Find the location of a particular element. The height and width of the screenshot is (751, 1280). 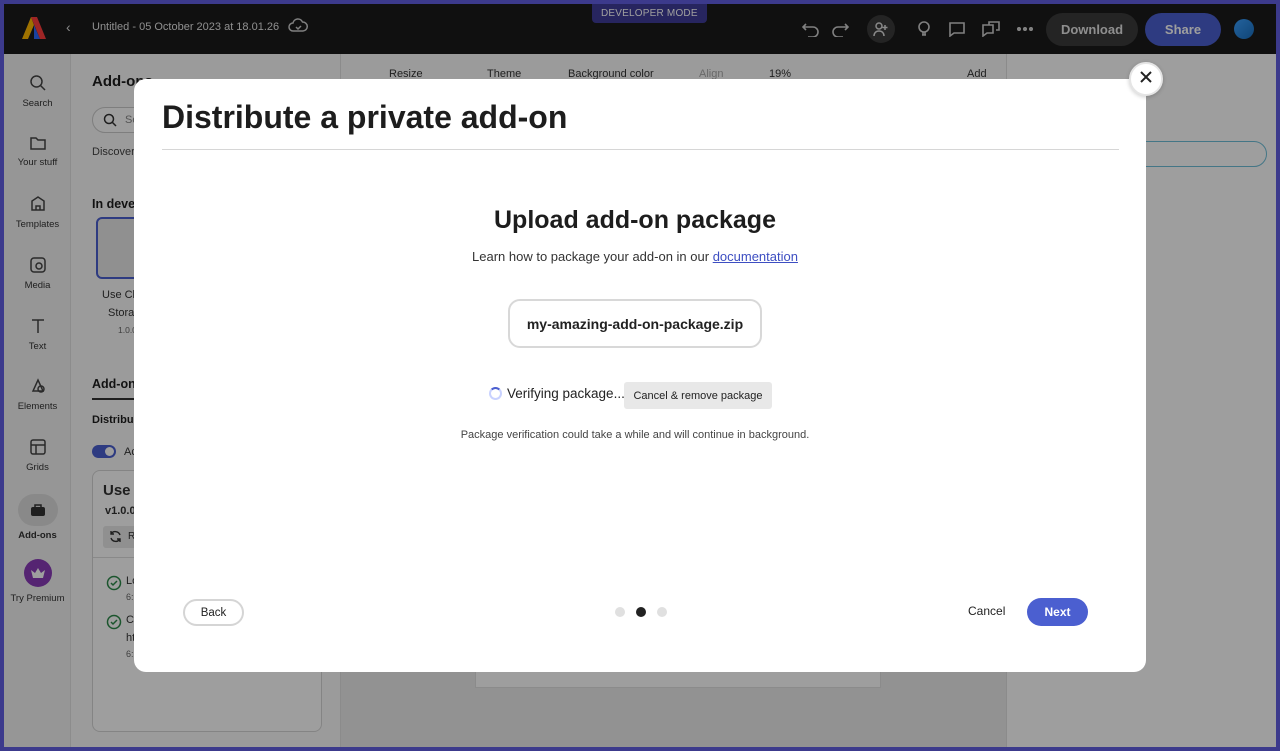

back-button: Back is located at coordinates (213, 612).